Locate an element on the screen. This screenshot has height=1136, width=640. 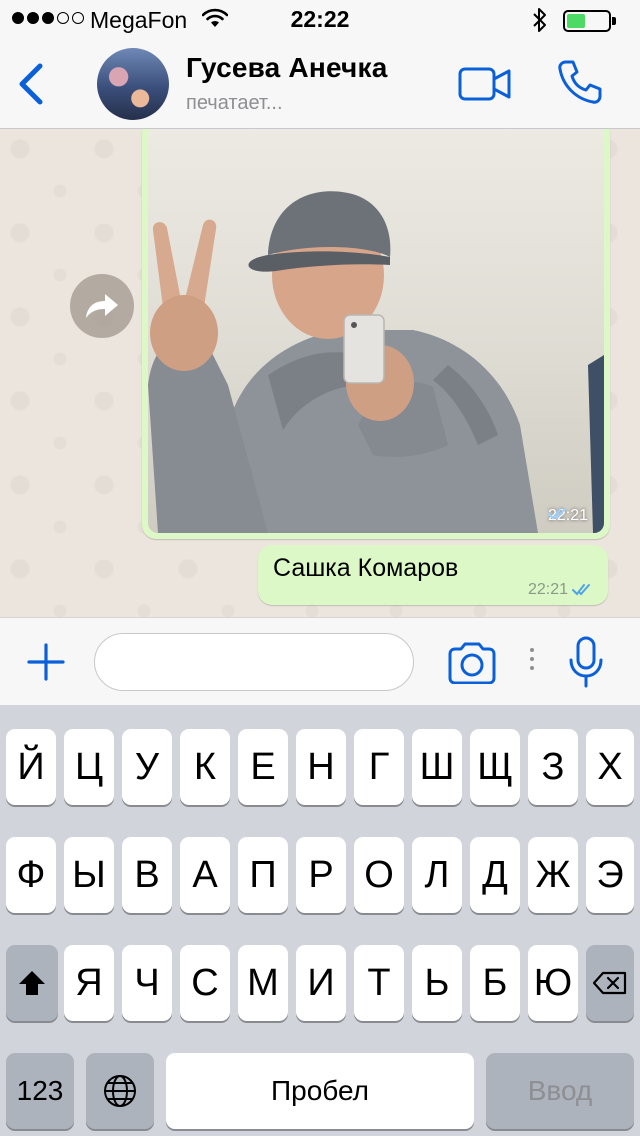
bluetooth-icon is located at coordinates (540, 22).